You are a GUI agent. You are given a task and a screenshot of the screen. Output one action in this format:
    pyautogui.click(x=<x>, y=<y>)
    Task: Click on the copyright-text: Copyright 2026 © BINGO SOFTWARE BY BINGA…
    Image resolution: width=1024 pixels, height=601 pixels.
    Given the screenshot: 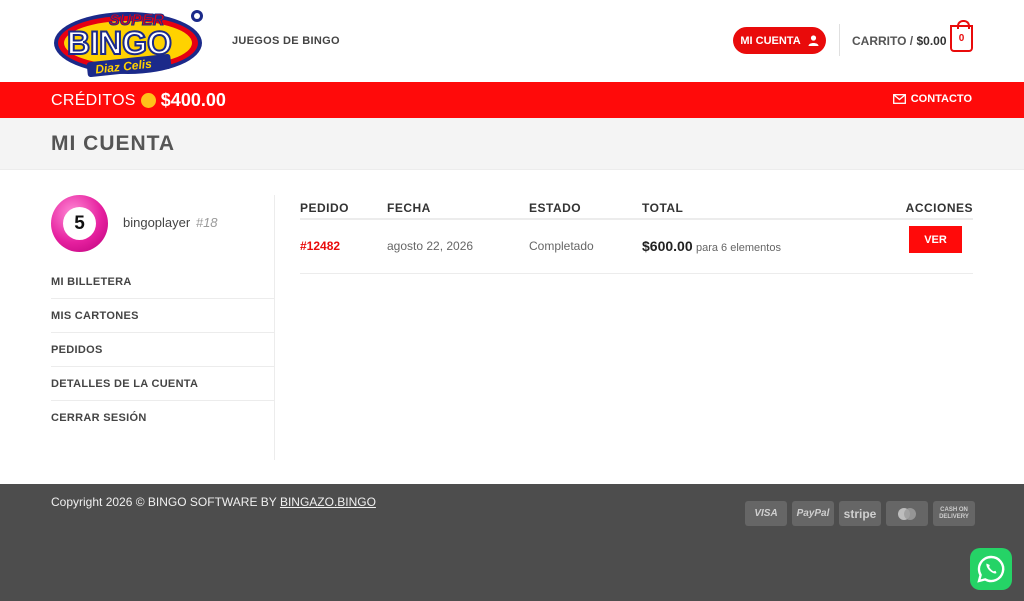 What is the action you would take?
    pyautogui.click(x=213, y=502)
    